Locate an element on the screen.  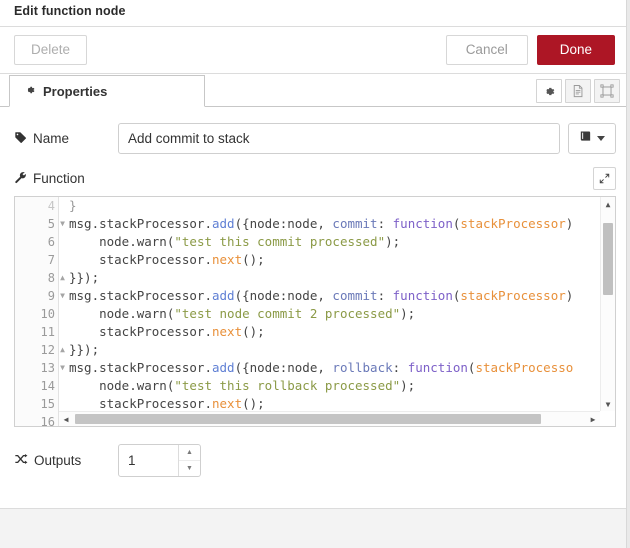
editor-line-number: 9 ▼ is located at coordinates (40, 296).